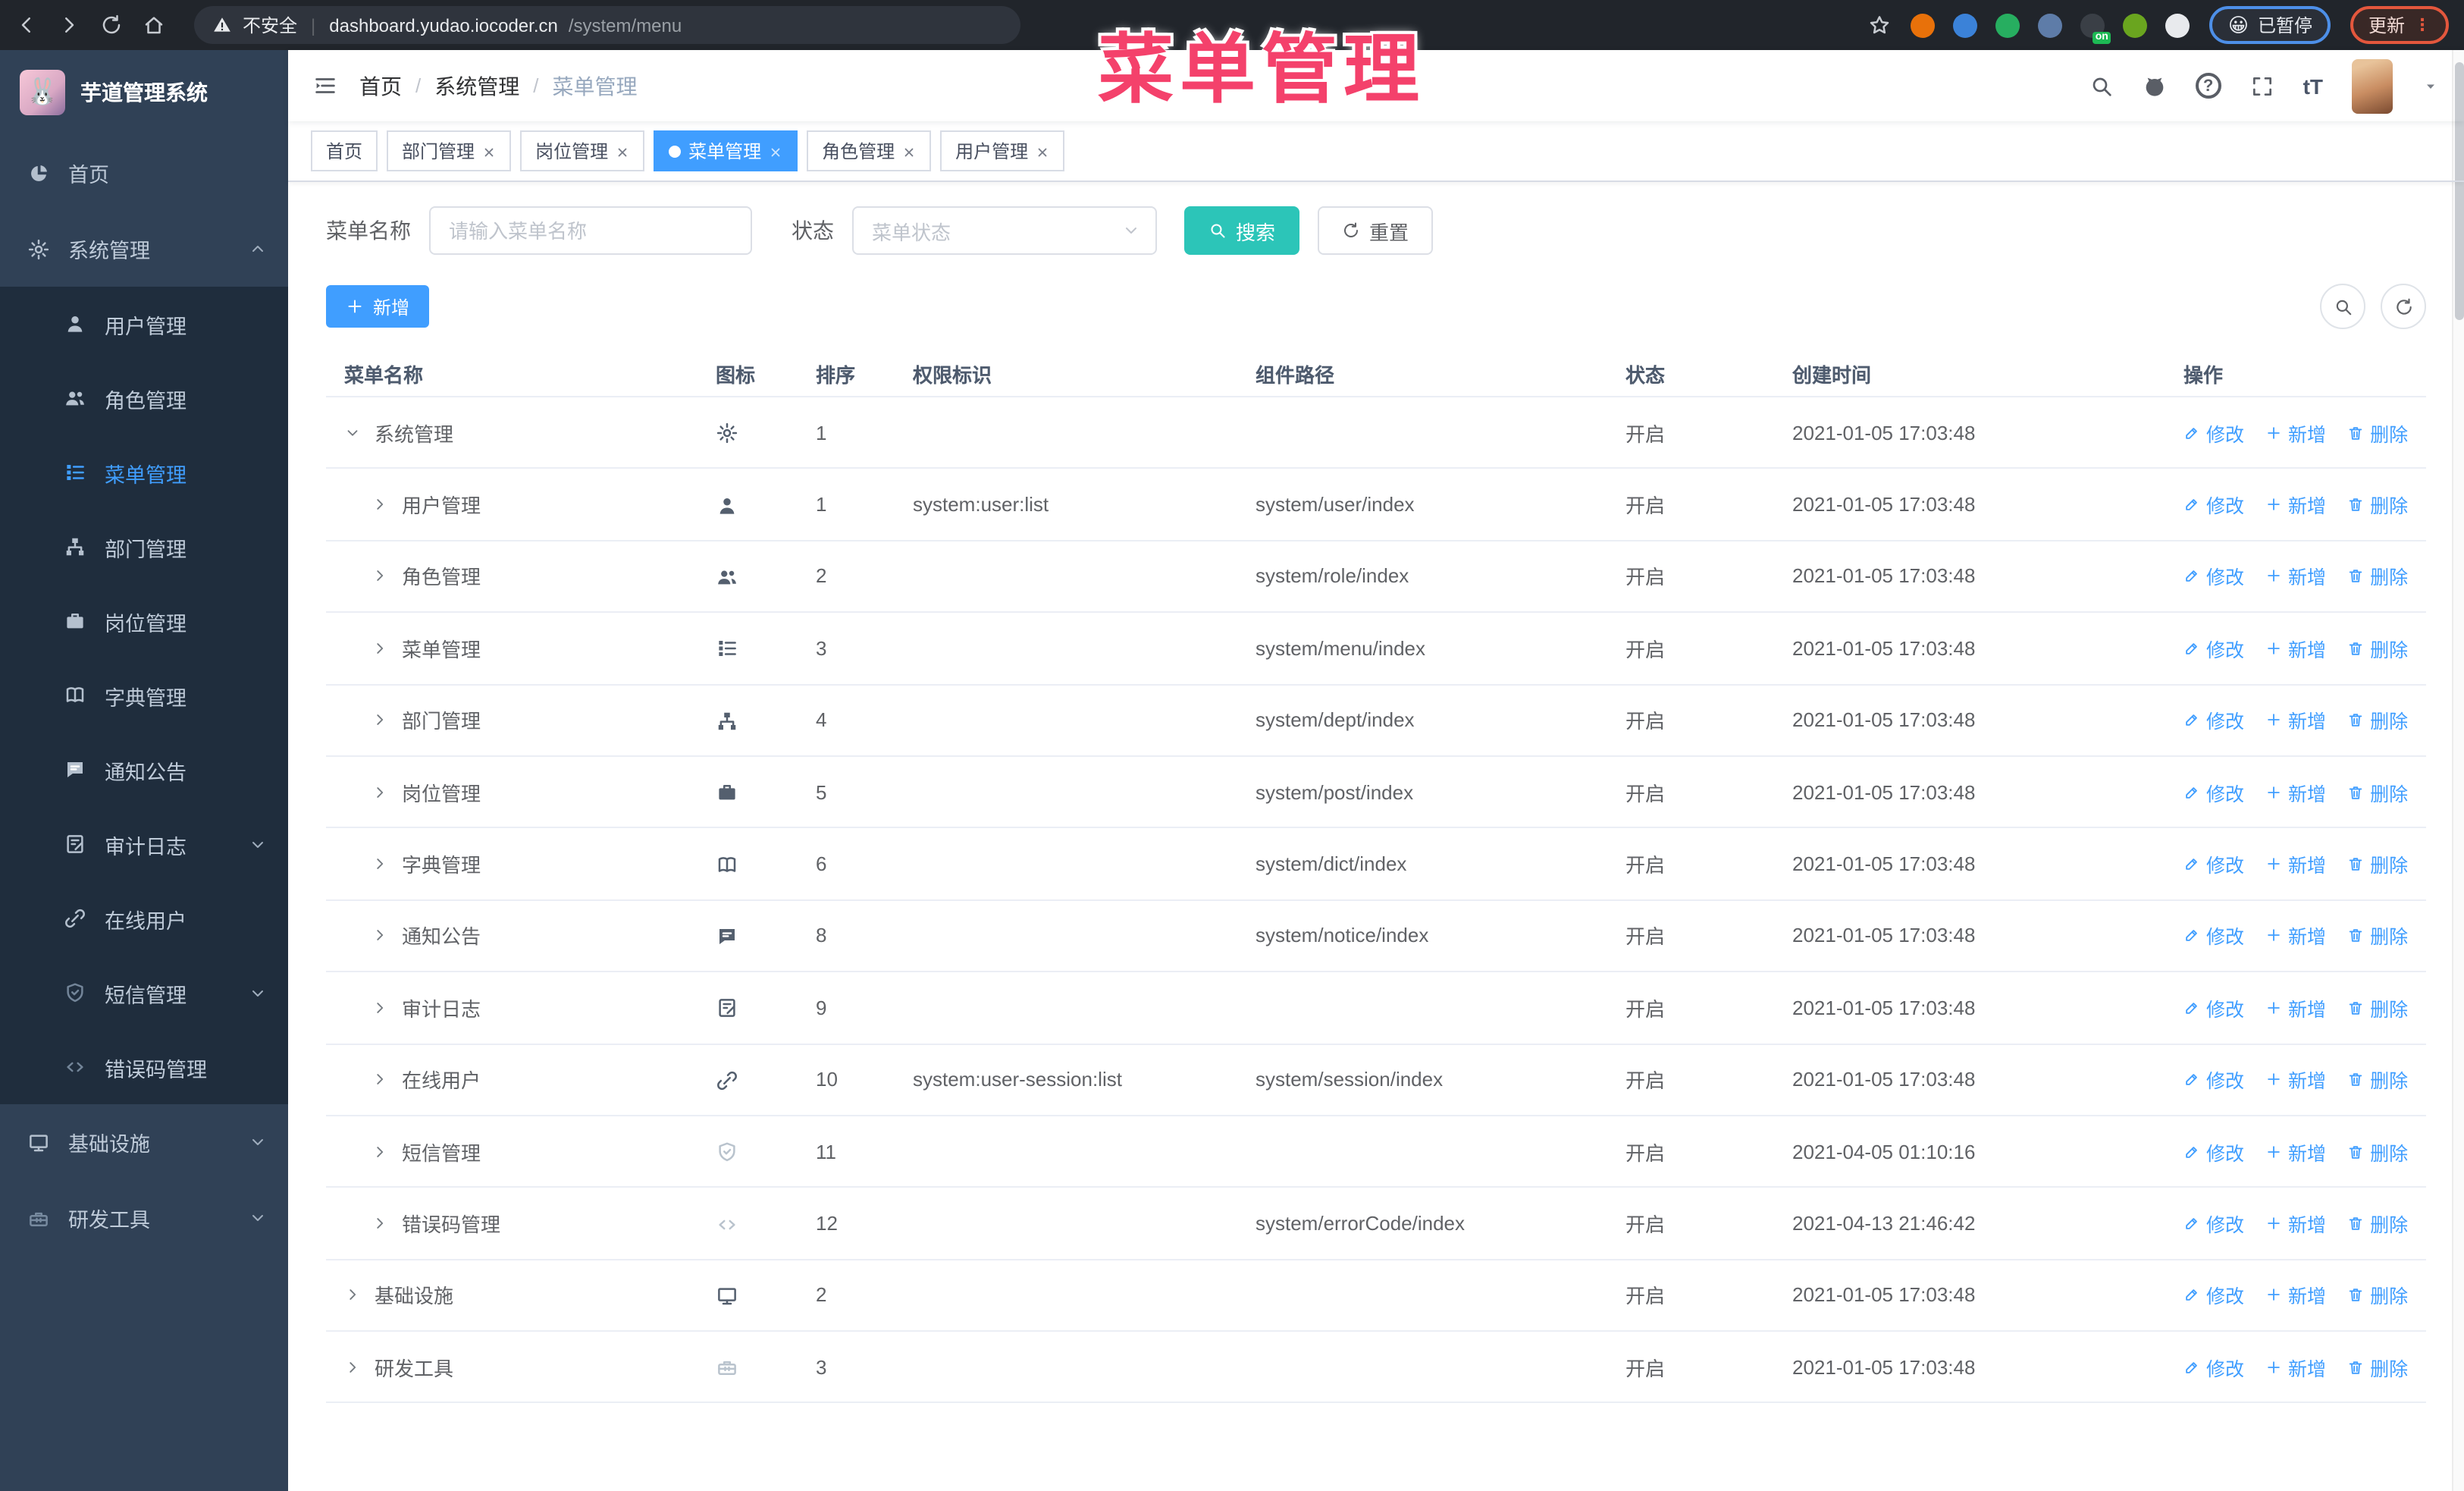 This screenshot has height=1491, width=2464. Describe the element at coordinates (870, 150) in the screenshot. I see `tab-角色管理: 角色管理` at that location.